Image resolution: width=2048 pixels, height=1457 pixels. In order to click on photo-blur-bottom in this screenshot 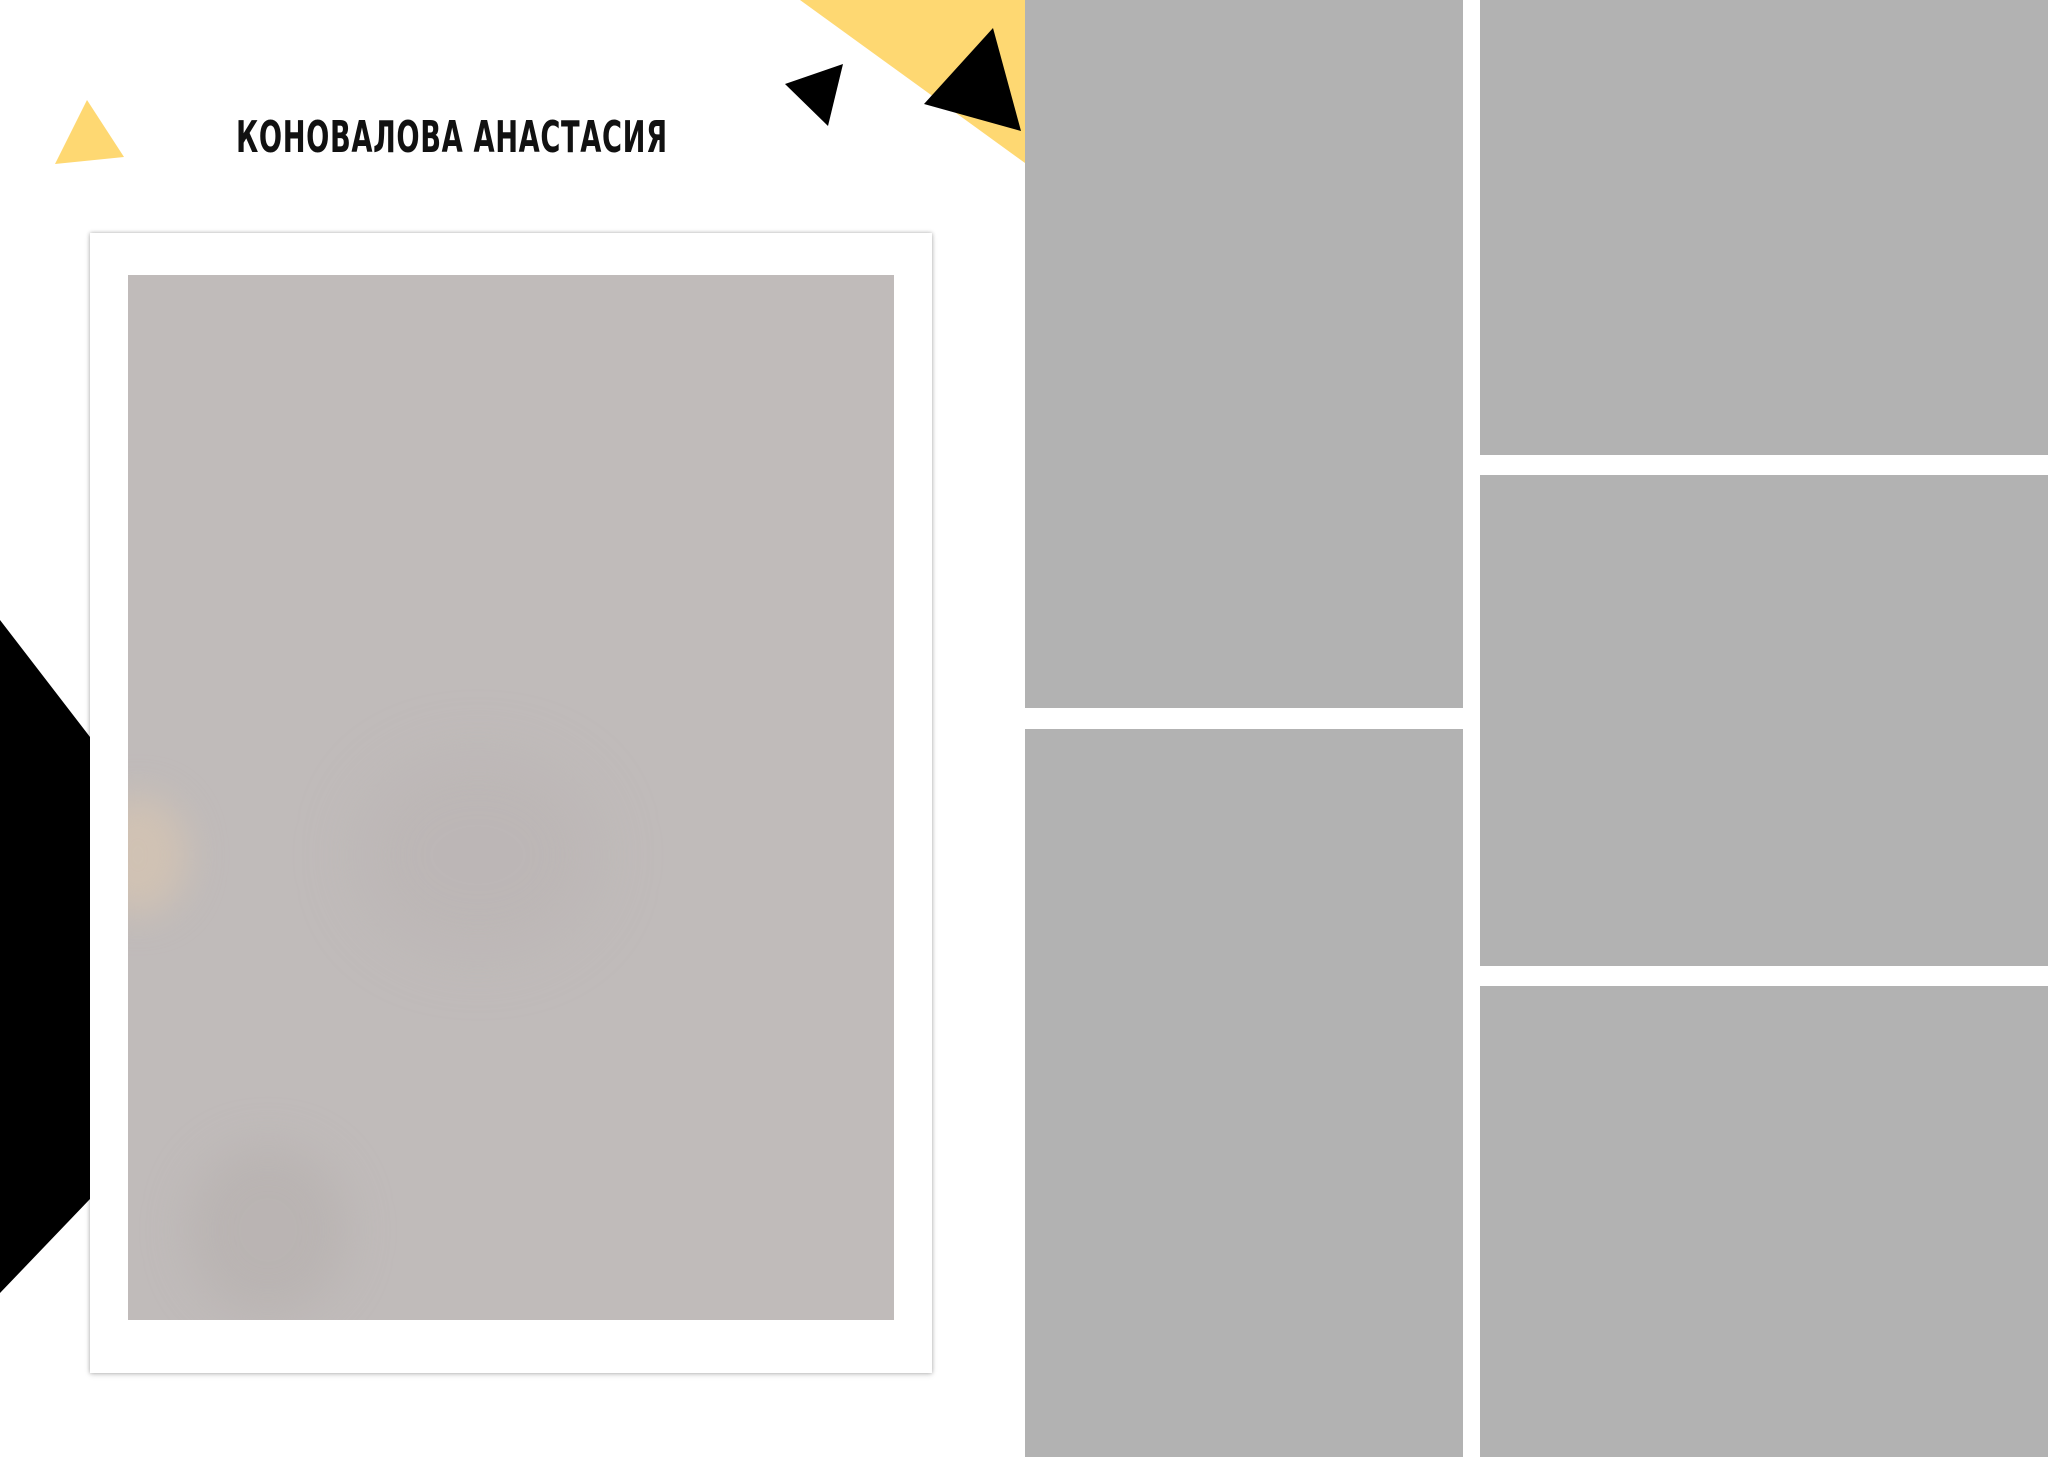, I will do `click(268, 1230)`.